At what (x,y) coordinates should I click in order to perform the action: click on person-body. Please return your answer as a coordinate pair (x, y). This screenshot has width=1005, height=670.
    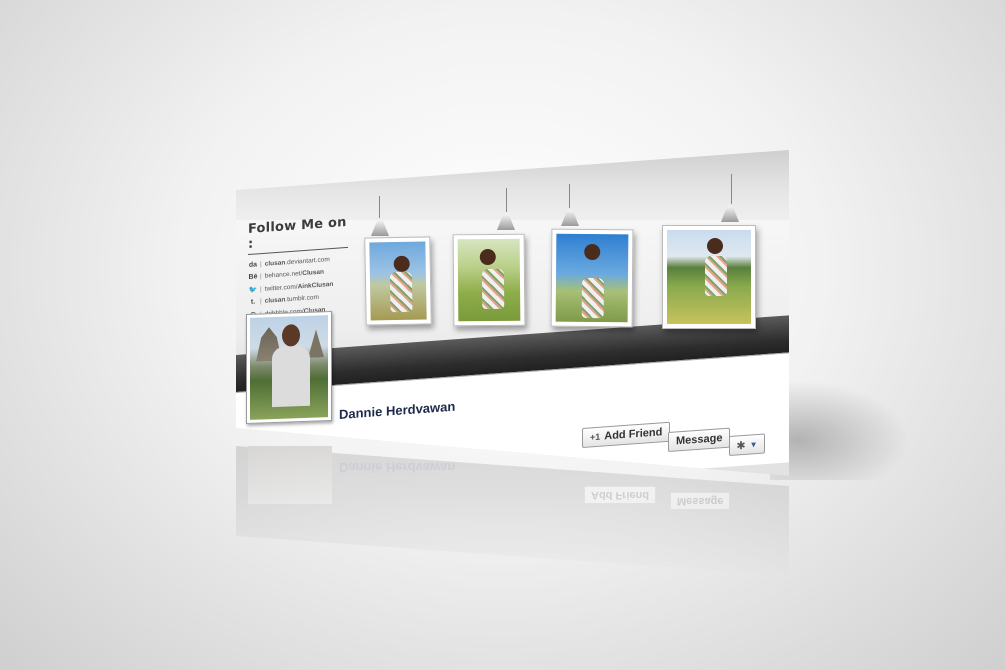
    Looking at the image, I should click on (291, 376).